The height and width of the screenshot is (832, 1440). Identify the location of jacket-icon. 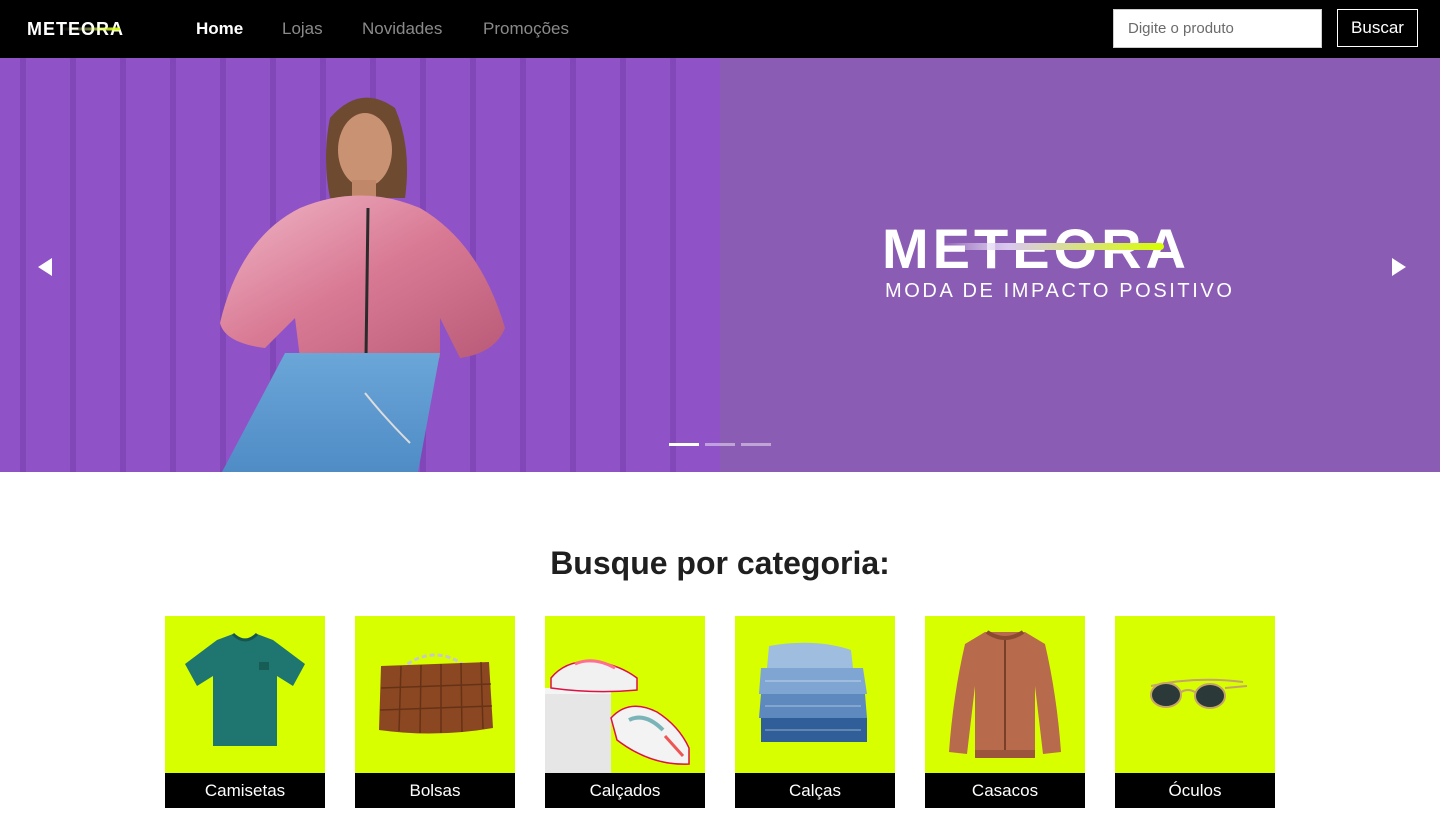
(1005, 694).